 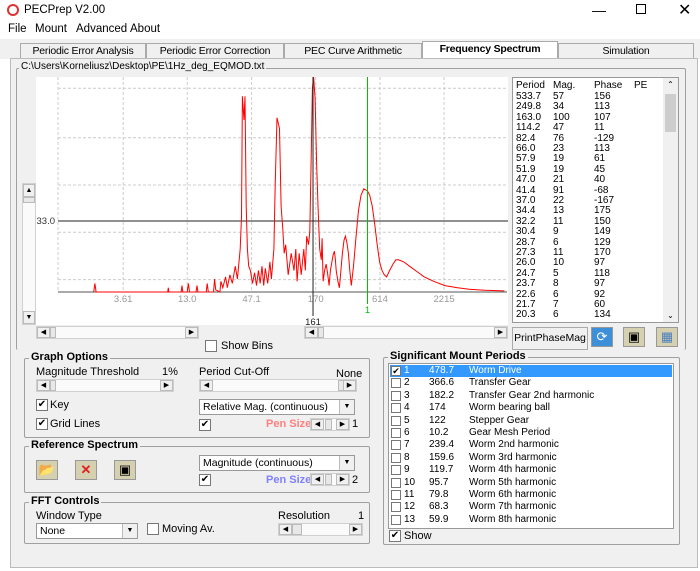 What do you see at coordinates (101, 29) in the screenshot?
I see `menu-advanced: Advanced` at bounding box center [101, 29].